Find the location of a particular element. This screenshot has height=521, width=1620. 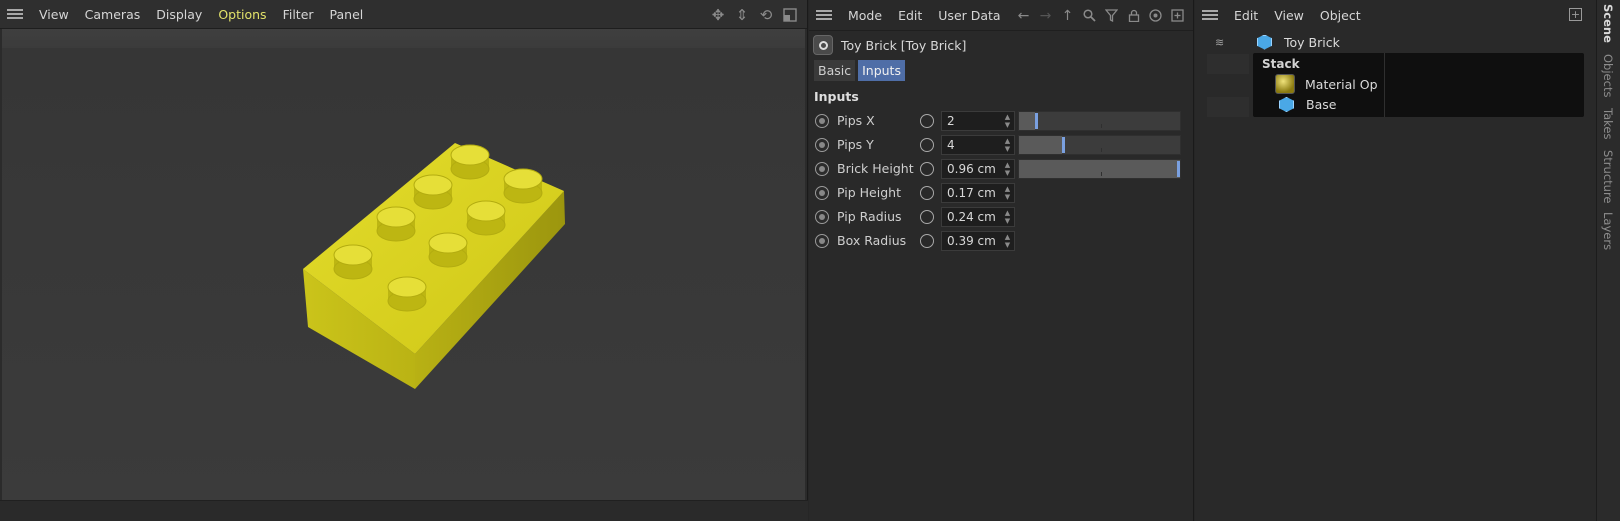

lock-icon is located at coordinates (1133, 15).